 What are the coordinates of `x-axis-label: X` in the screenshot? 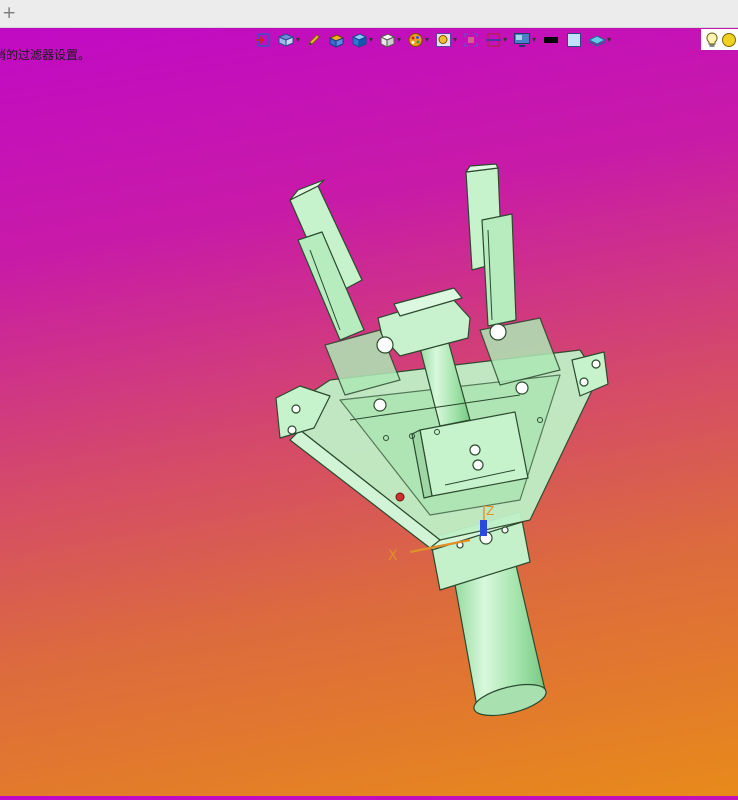 It's located at (393, 556).